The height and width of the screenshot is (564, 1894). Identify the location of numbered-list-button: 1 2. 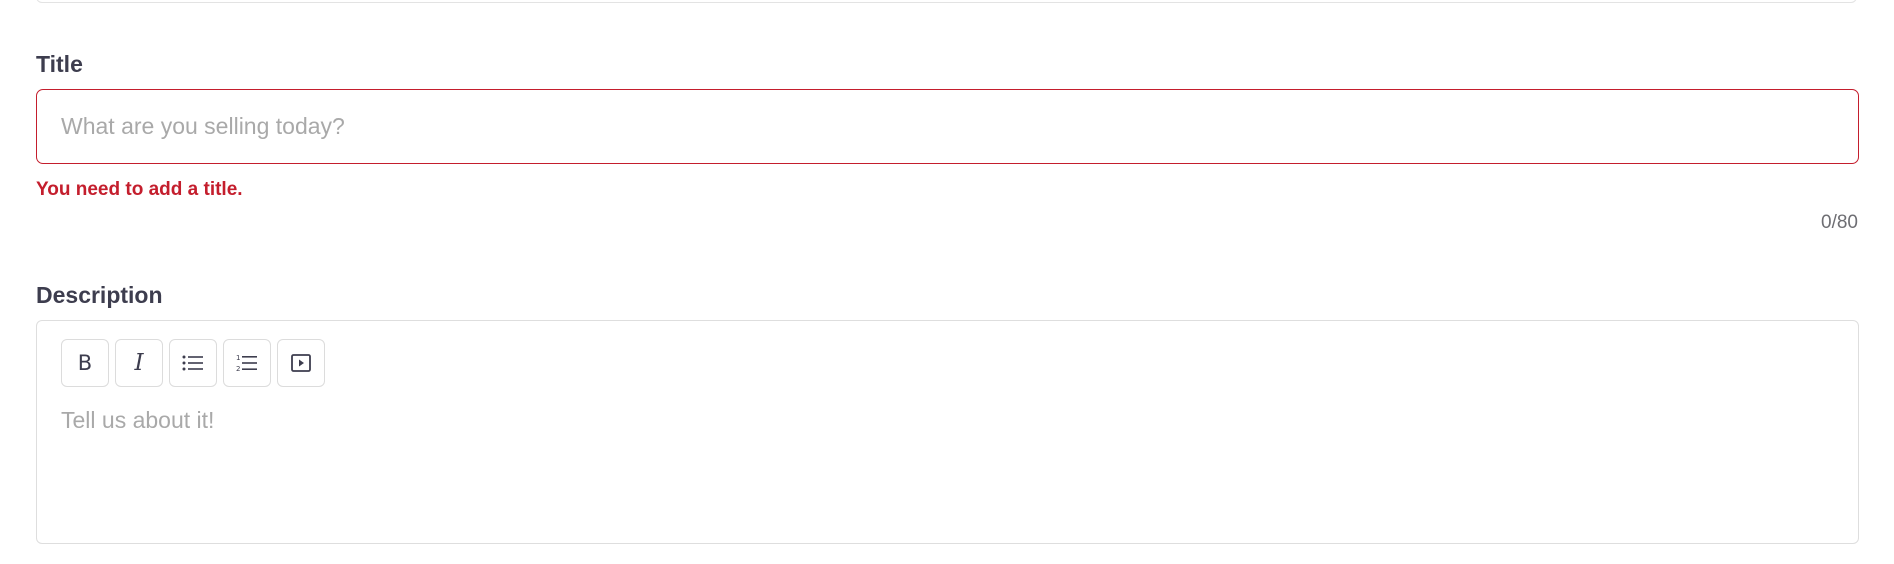
(247, 363).